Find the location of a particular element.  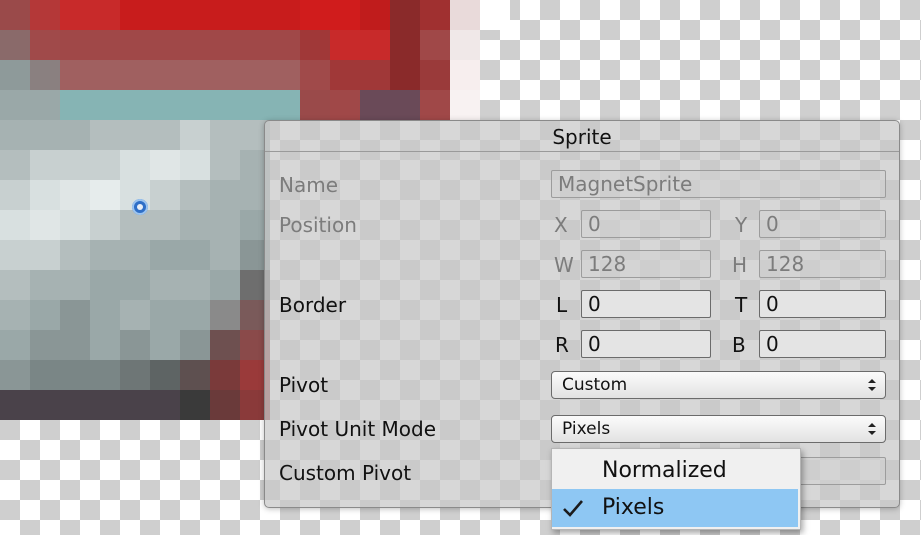

border-r-field: 0 is located at coordinates (646, 344).